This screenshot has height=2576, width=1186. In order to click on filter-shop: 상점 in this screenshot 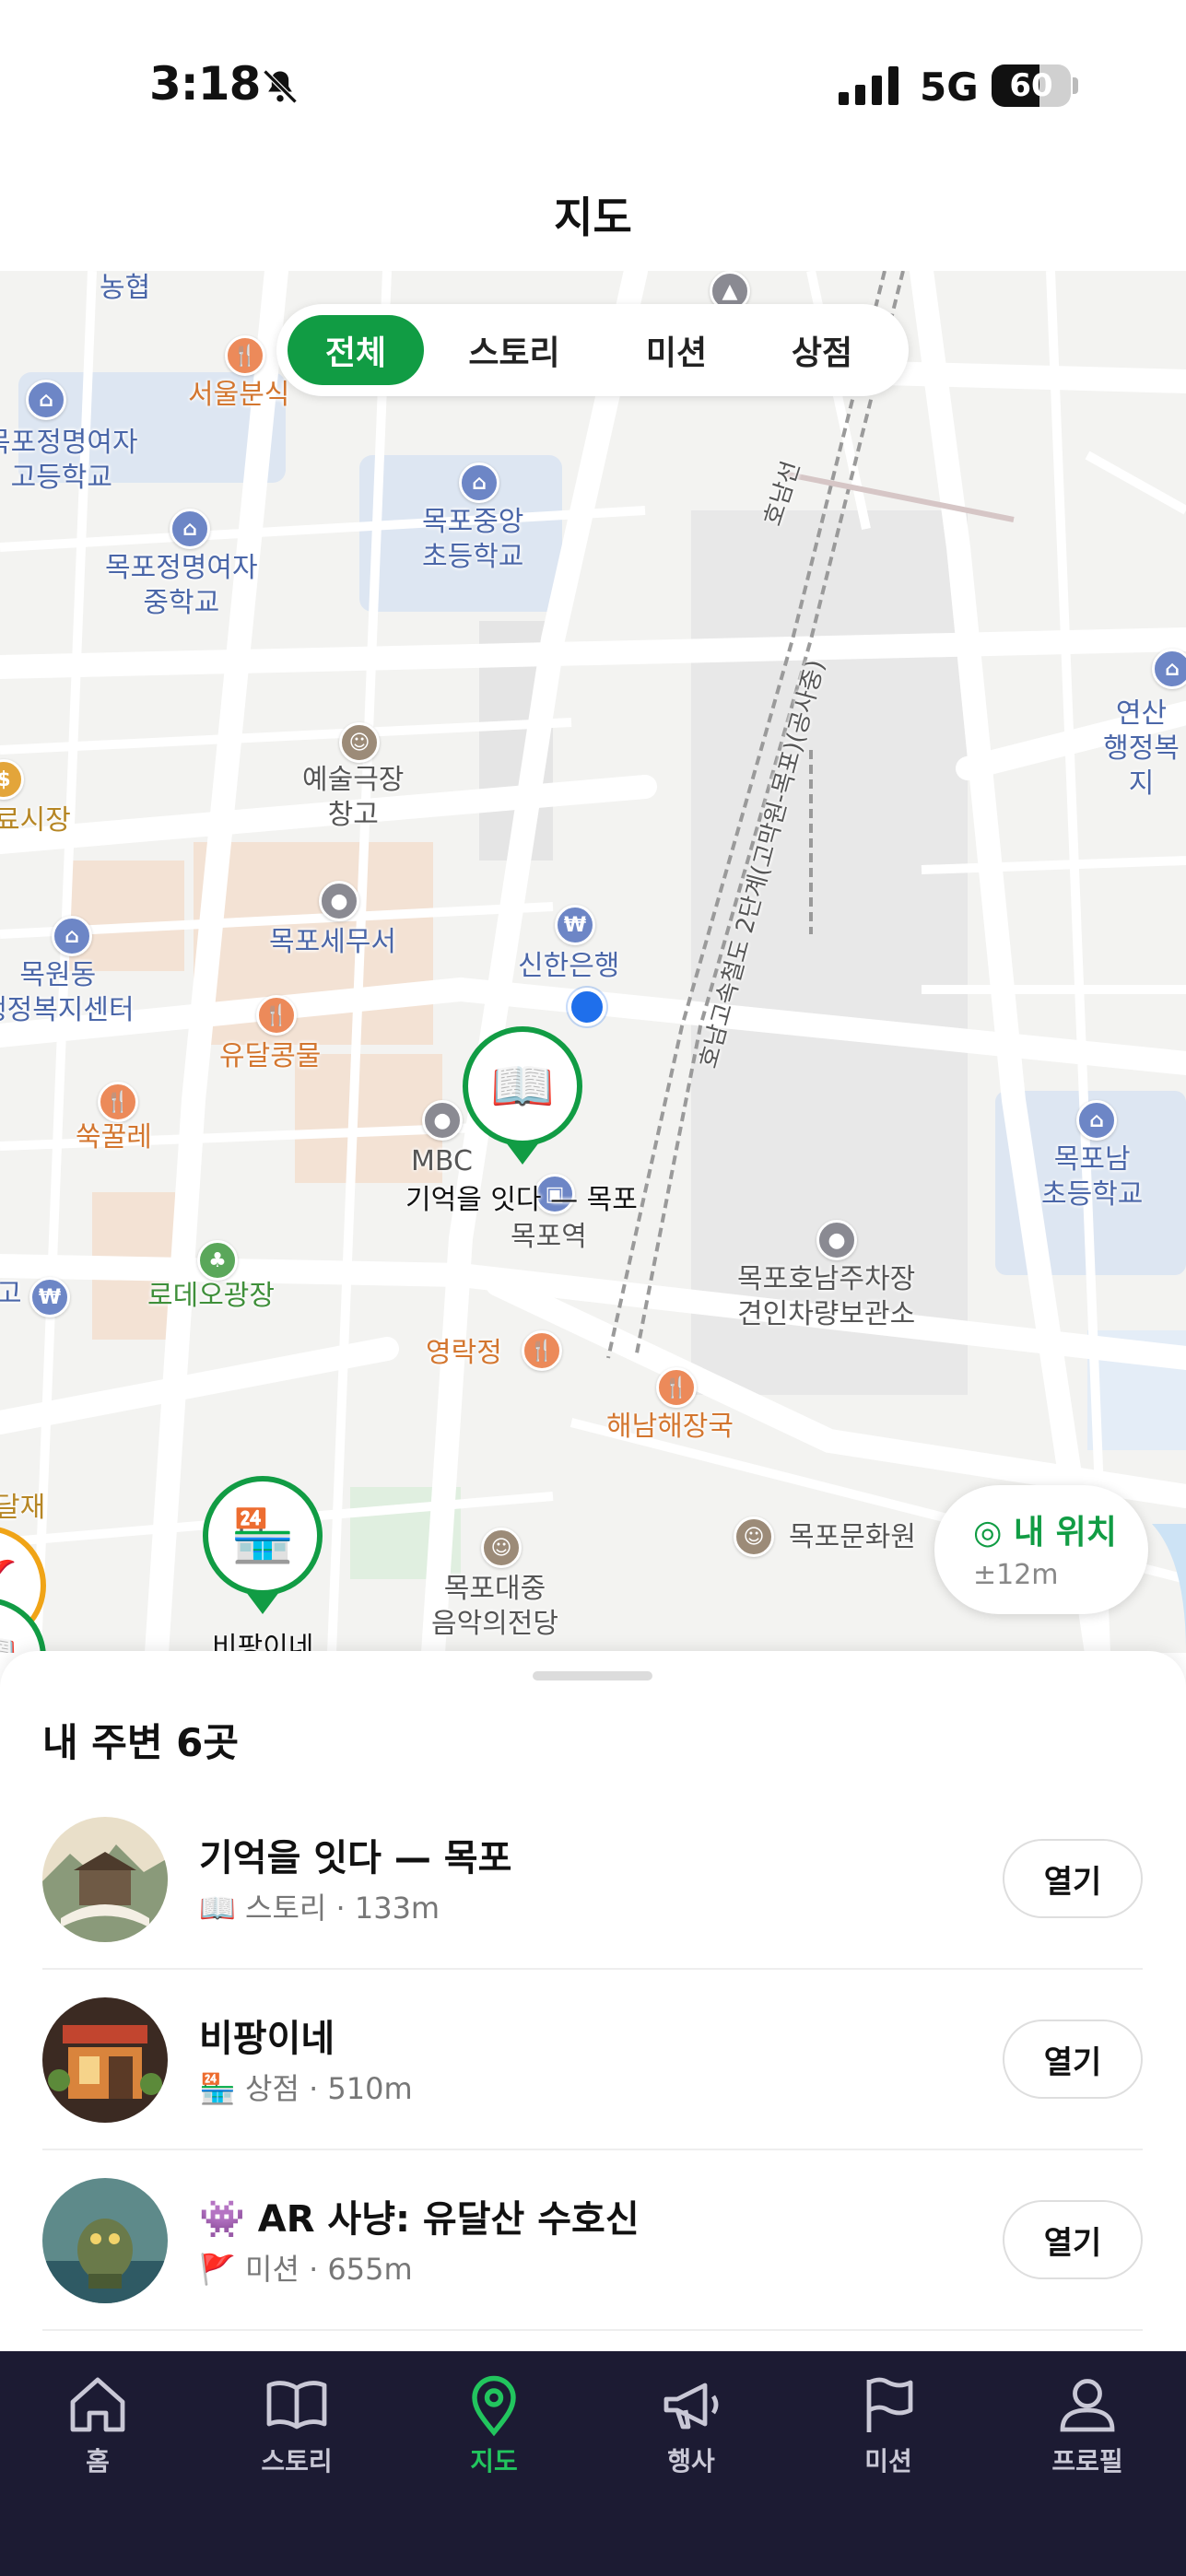, I will do `click(822, 350)`.